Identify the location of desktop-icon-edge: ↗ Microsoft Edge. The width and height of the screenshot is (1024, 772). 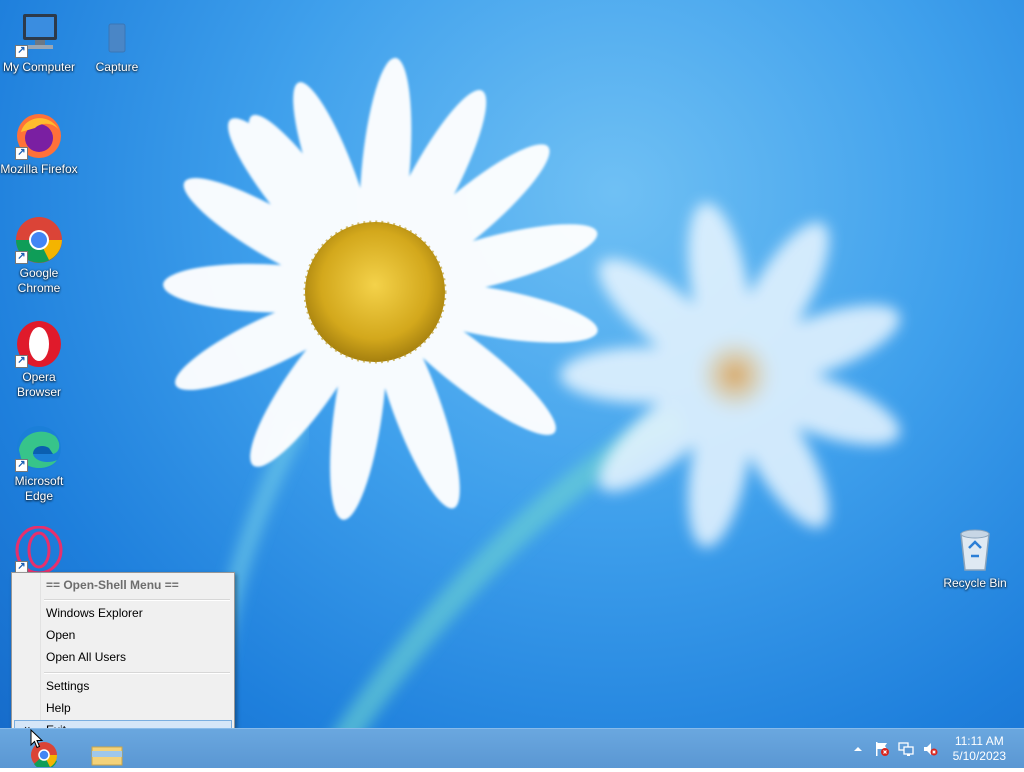
(39, 464).